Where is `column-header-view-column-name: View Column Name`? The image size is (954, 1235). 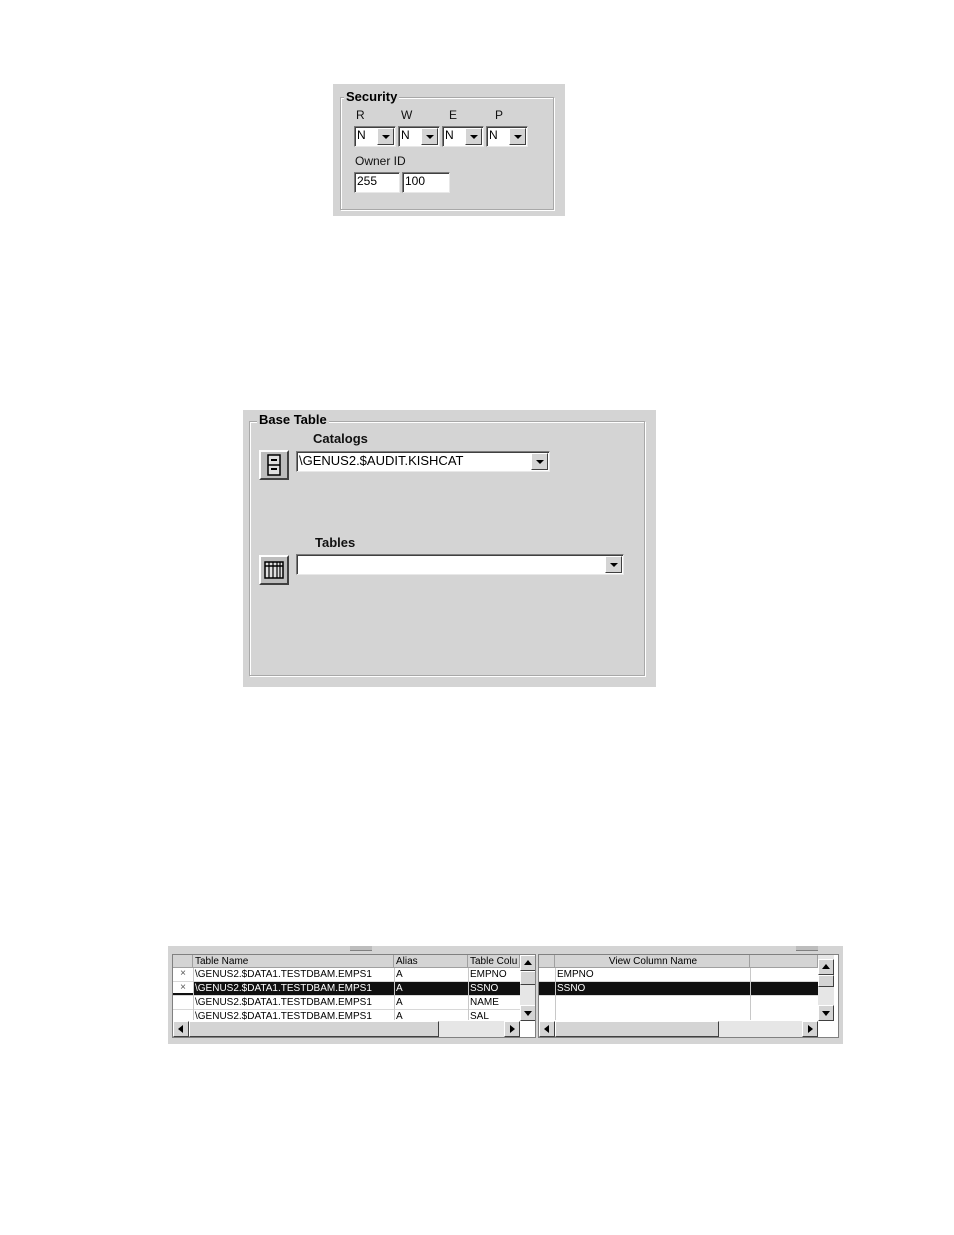
column-header-view-column-name: View Column Name is located at coordinates (652, 961).